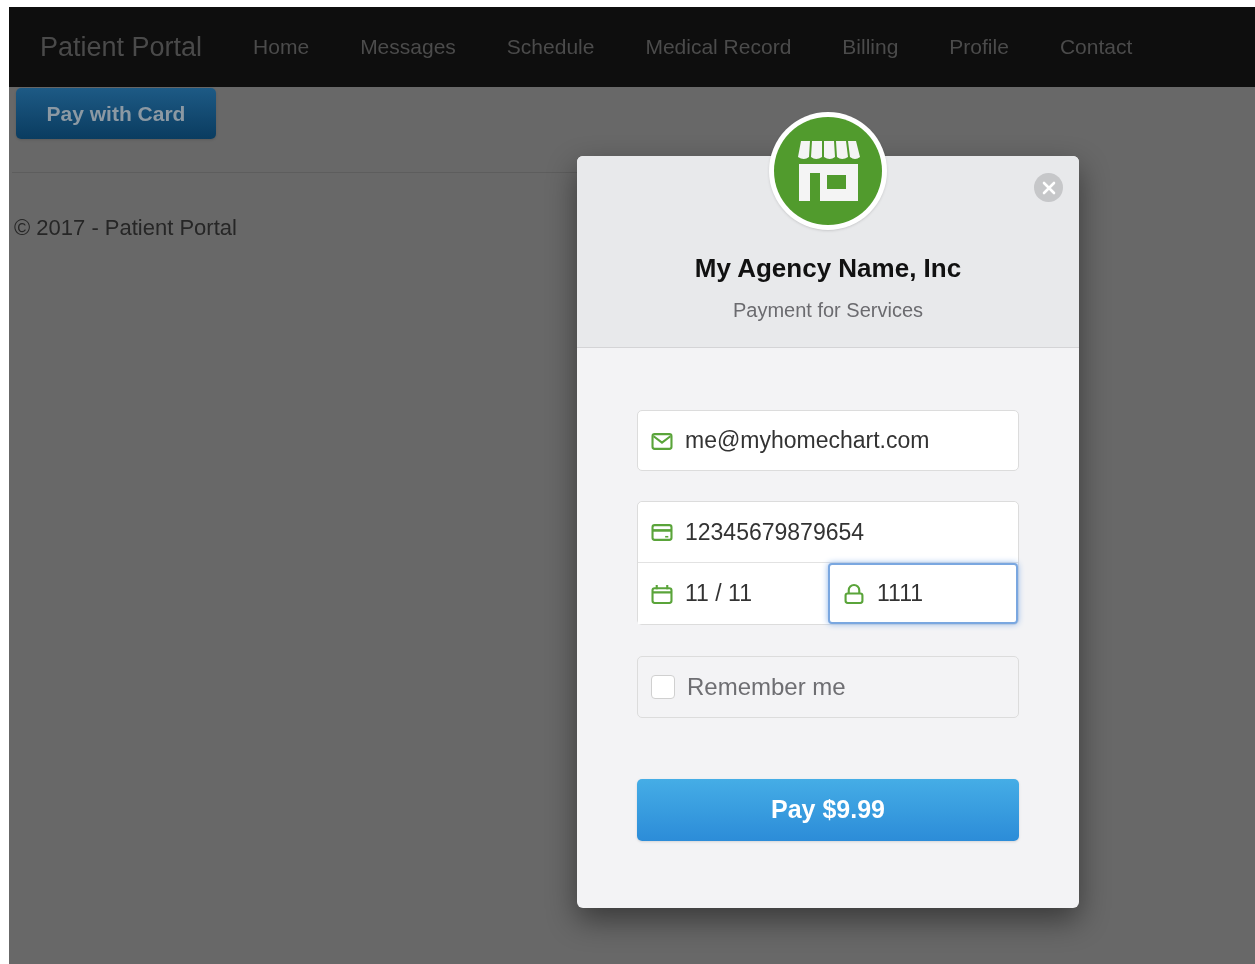 This screenshot has width=1255, height=964. Describe the element at coordinates (116, 113) in the screenshot. I see `pay-with-card-button: Pay with Card` at that location.